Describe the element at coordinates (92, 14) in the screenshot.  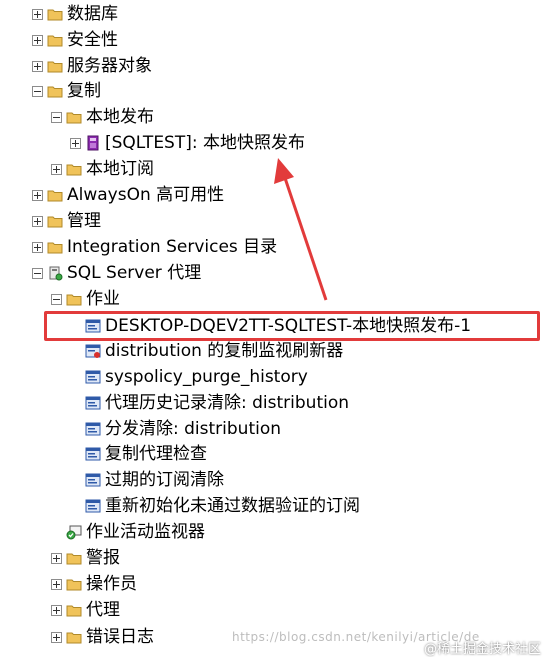
I see `tree-node-label: 数据库` at that location.